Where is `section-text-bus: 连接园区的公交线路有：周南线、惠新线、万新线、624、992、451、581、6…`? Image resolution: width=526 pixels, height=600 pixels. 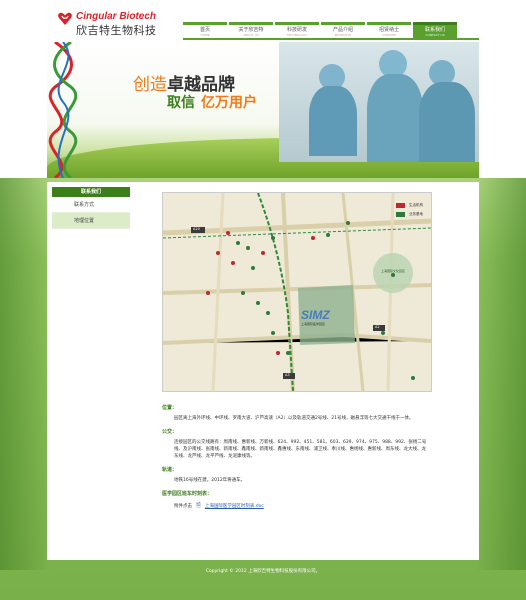
section-text-bus: 连接园区的公交线路有：周南线、惠新线、万新线、624、992、451、581、6… is located at coordinates (300, 449).